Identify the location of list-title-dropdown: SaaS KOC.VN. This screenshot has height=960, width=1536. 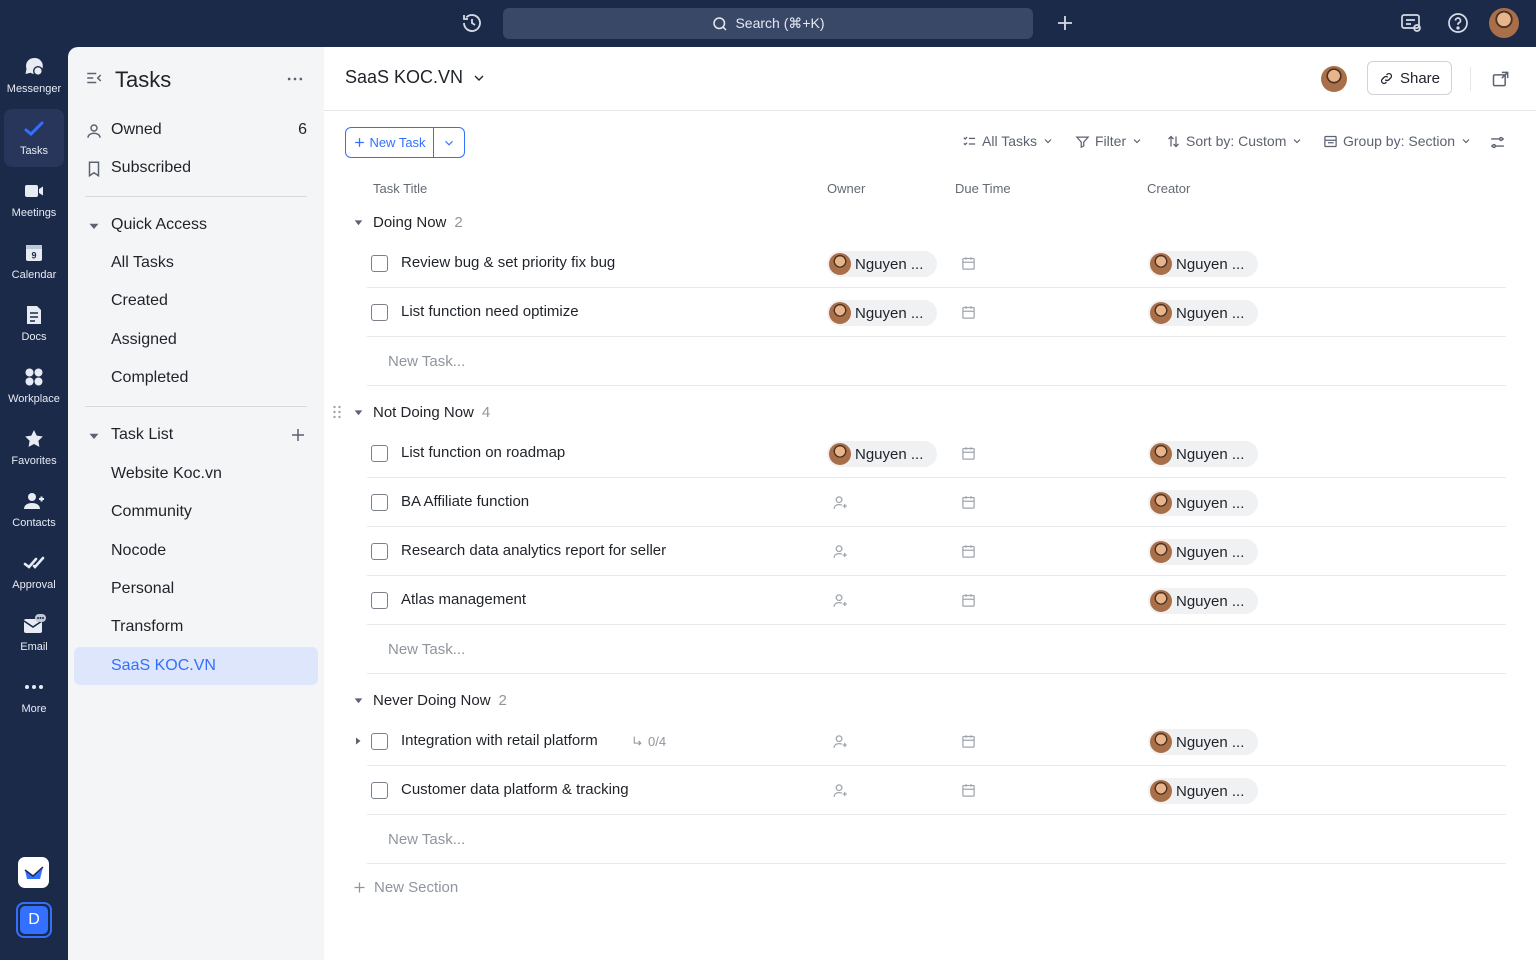
(416, 77).